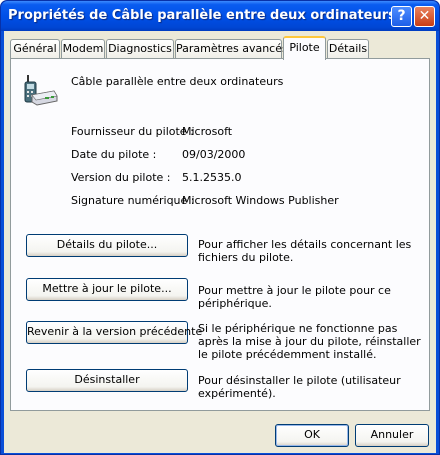  I want to click on tab-modem: Modem, so click(83, 48).